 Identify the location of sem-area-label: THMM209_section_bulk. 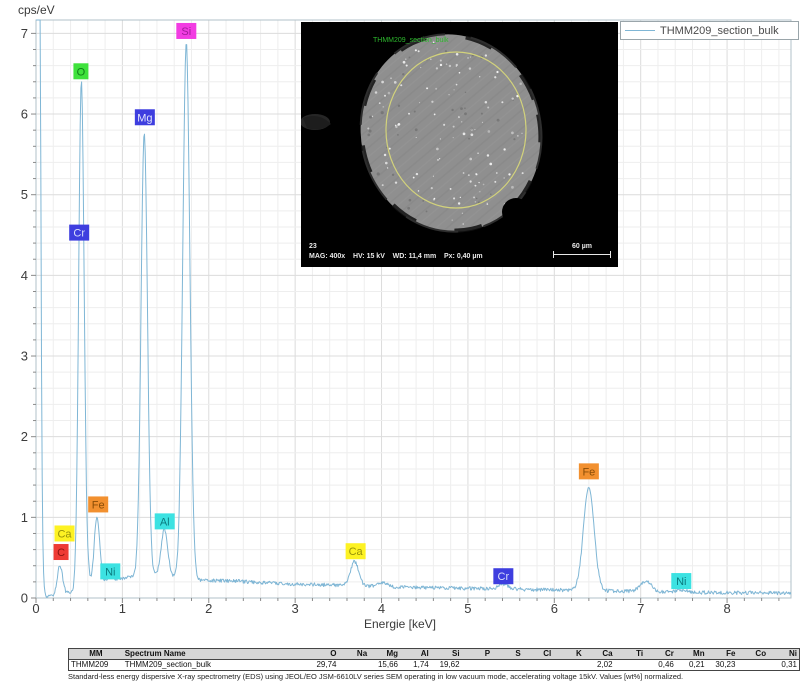
(411, 40).